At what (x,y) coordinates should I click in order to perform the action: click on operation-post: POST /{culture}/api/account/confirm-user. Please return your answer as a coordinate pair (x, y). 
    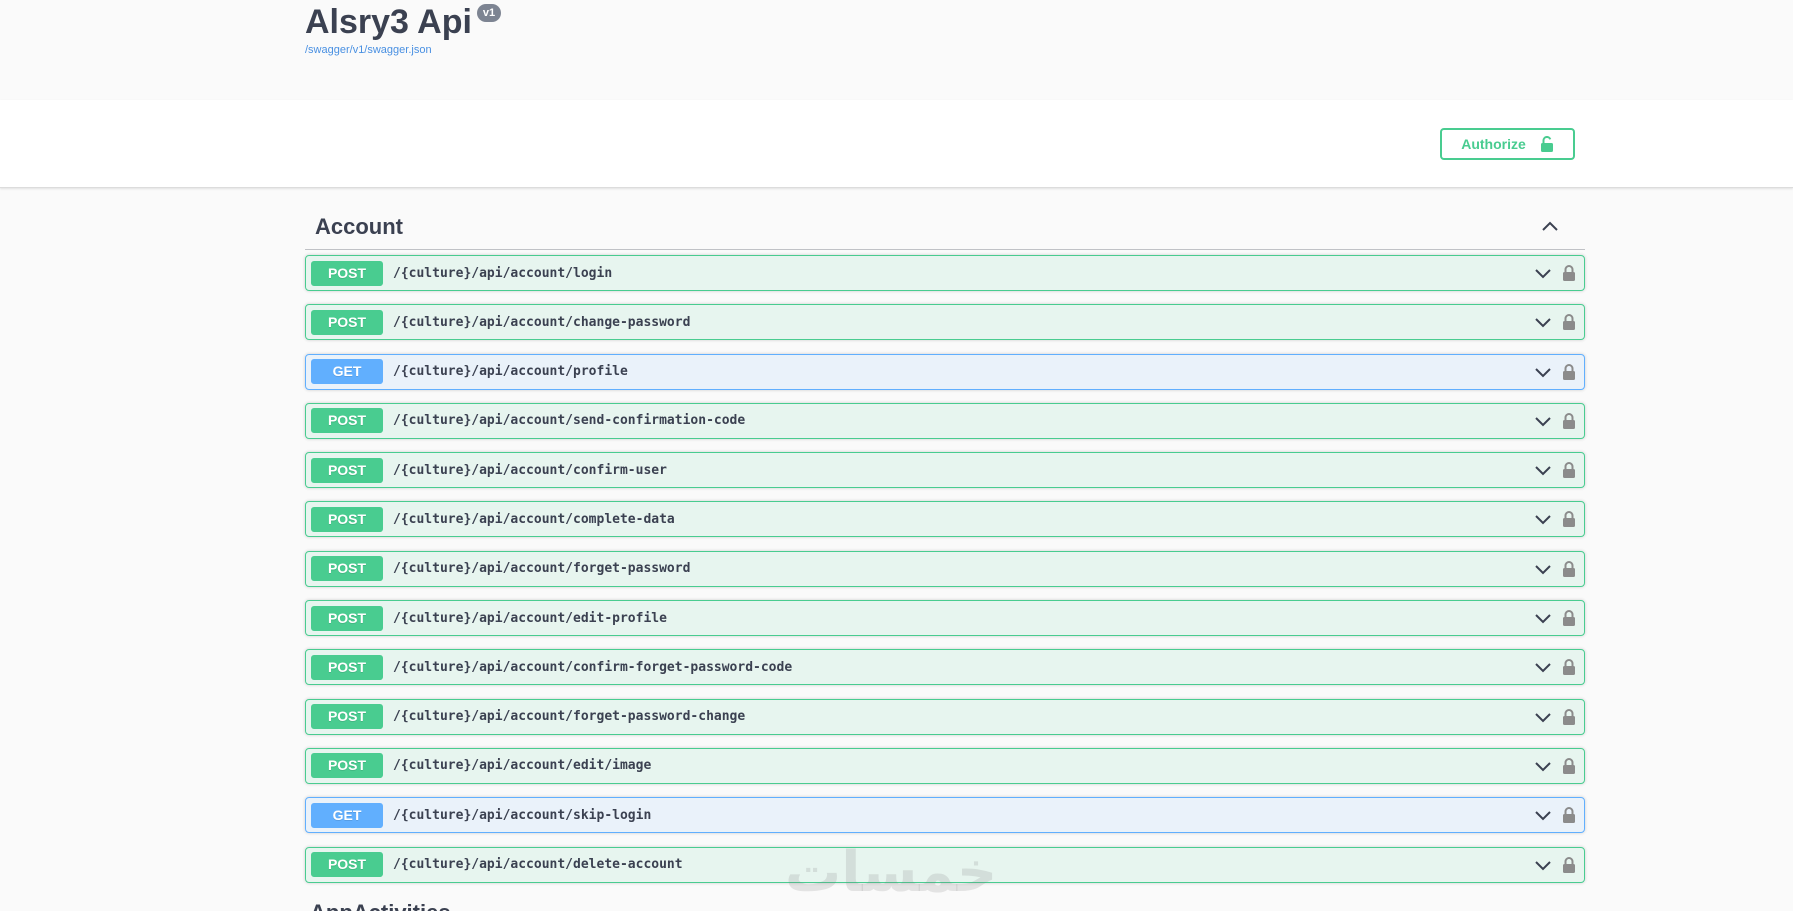
    Looking at the image, I should click on (945, 470).